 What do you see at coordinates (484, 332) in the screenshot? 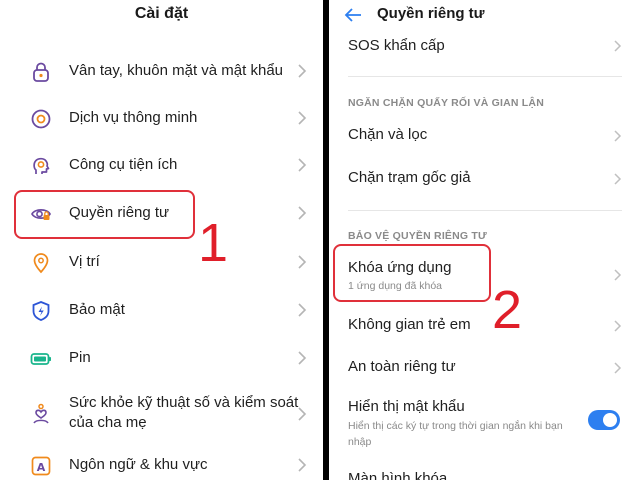
I see `privacy-item-kids-space: Không gian trẻ em` at bounding box center [484, 332].